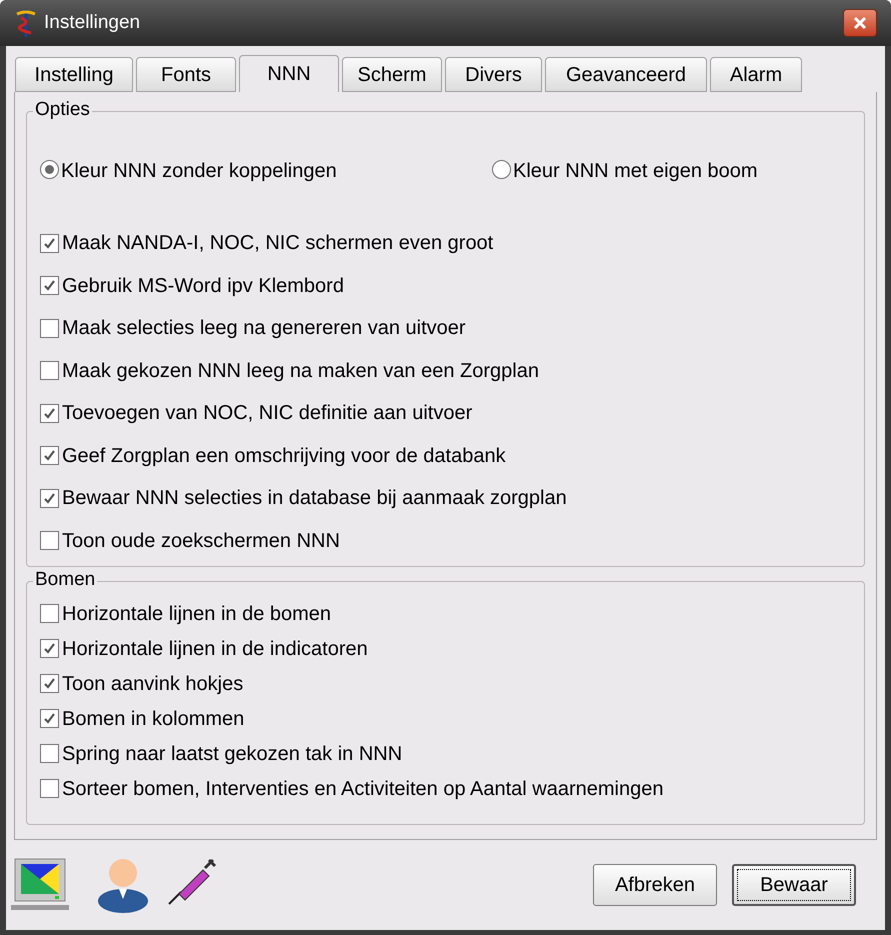 The image size is (891, 935). What do you see at coordinates (655, 885) in the screenshot?
I see `dialog-button: Afbreken` at bounding box center [655, 885].